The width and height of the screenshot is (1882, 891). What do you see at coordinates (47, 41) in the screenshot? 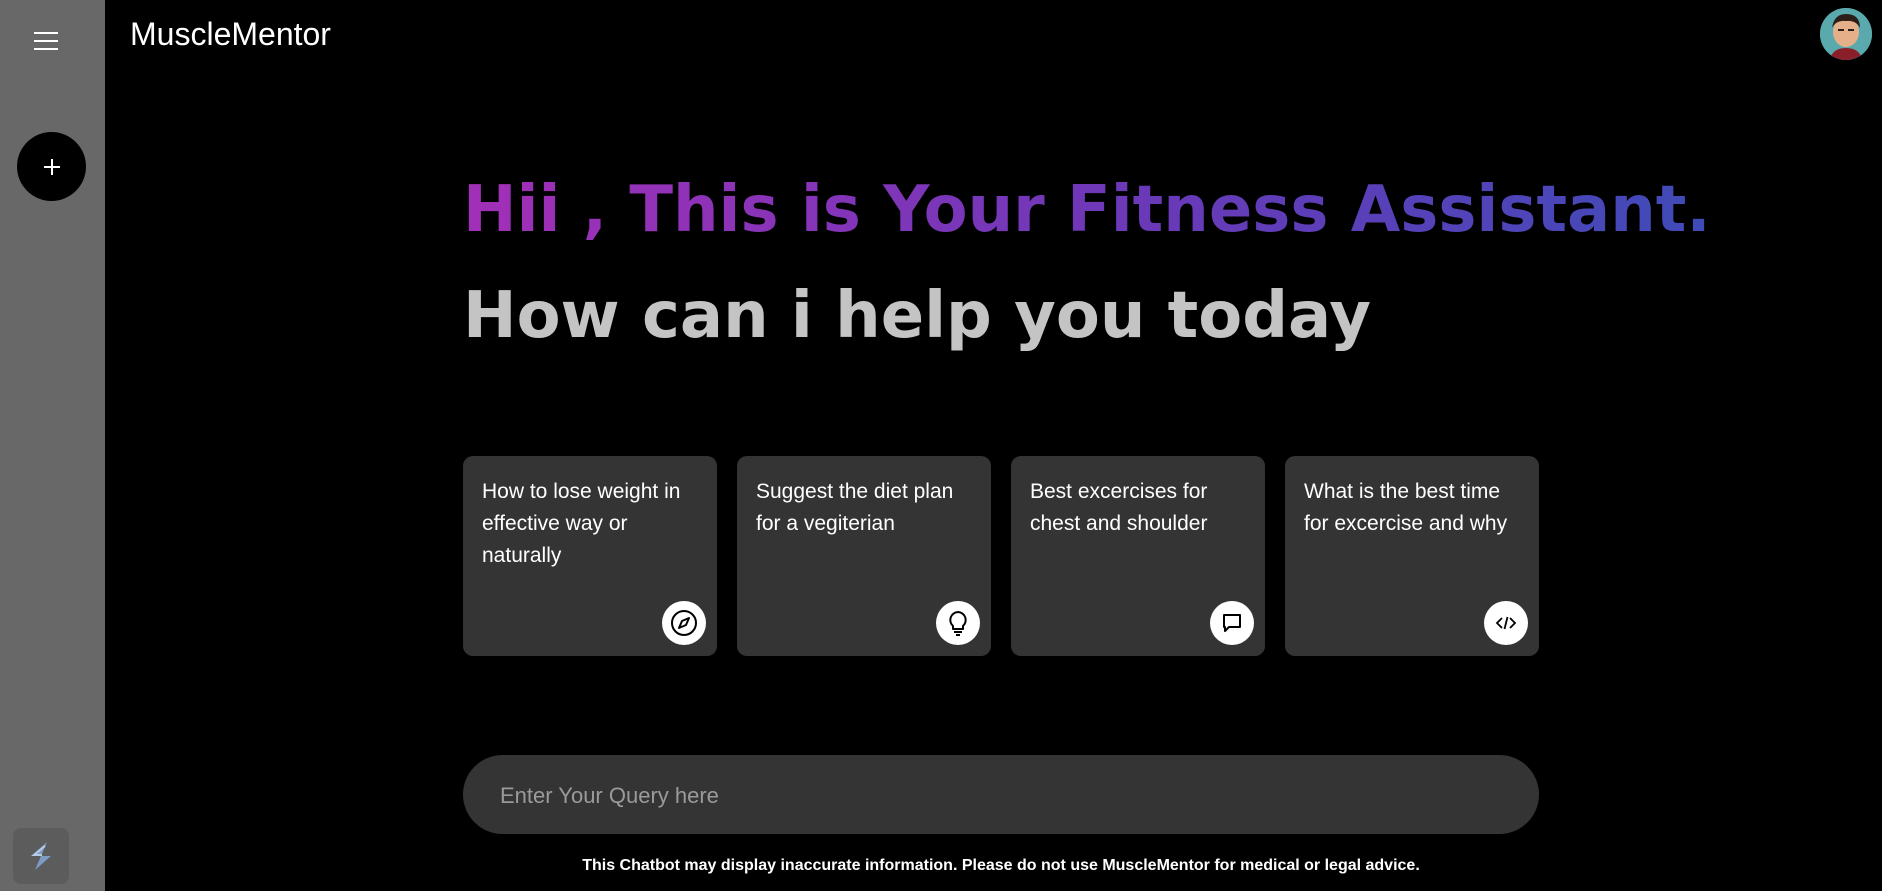
I see `hamburger-menu-icon` at bounding box center [47, 41].